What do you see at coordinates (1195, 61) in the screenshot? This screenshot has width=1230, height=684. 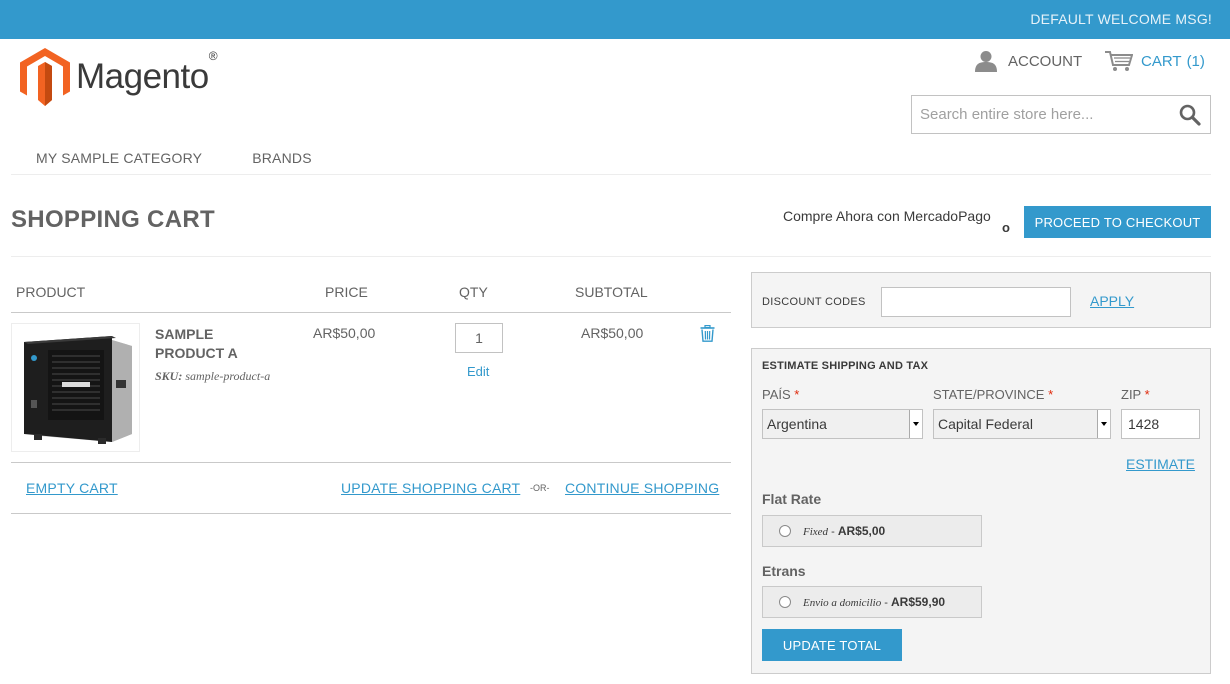 I see `cart-count: (1)` at bounding box center [1195, 61].